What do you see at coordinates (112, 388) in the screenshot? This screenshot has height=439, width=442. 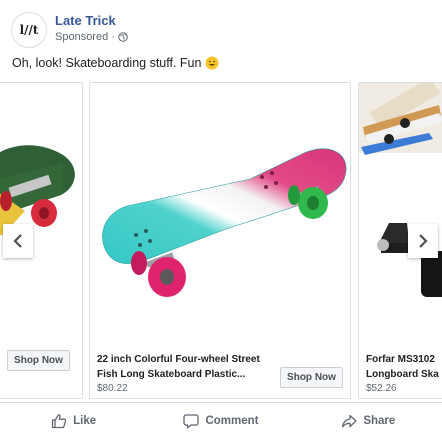 I see `product-price: $80.22` at bounding box center [112, 388].